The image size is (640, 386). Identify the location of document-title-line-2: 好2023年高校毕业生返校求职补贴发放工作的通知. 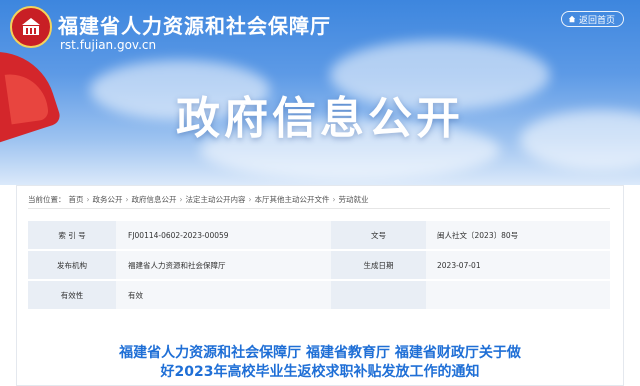
(320, 372).